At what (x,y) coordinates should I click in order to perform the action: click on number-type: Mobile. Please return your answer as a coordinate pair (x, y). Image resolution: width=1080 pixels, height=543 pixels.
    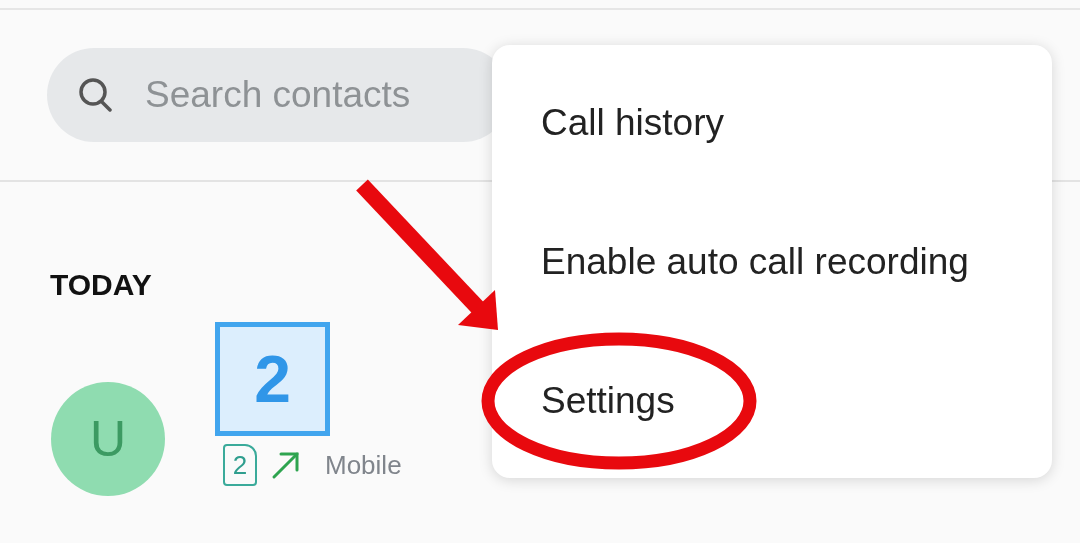
    Looking at the image, I should click on (363, 465).